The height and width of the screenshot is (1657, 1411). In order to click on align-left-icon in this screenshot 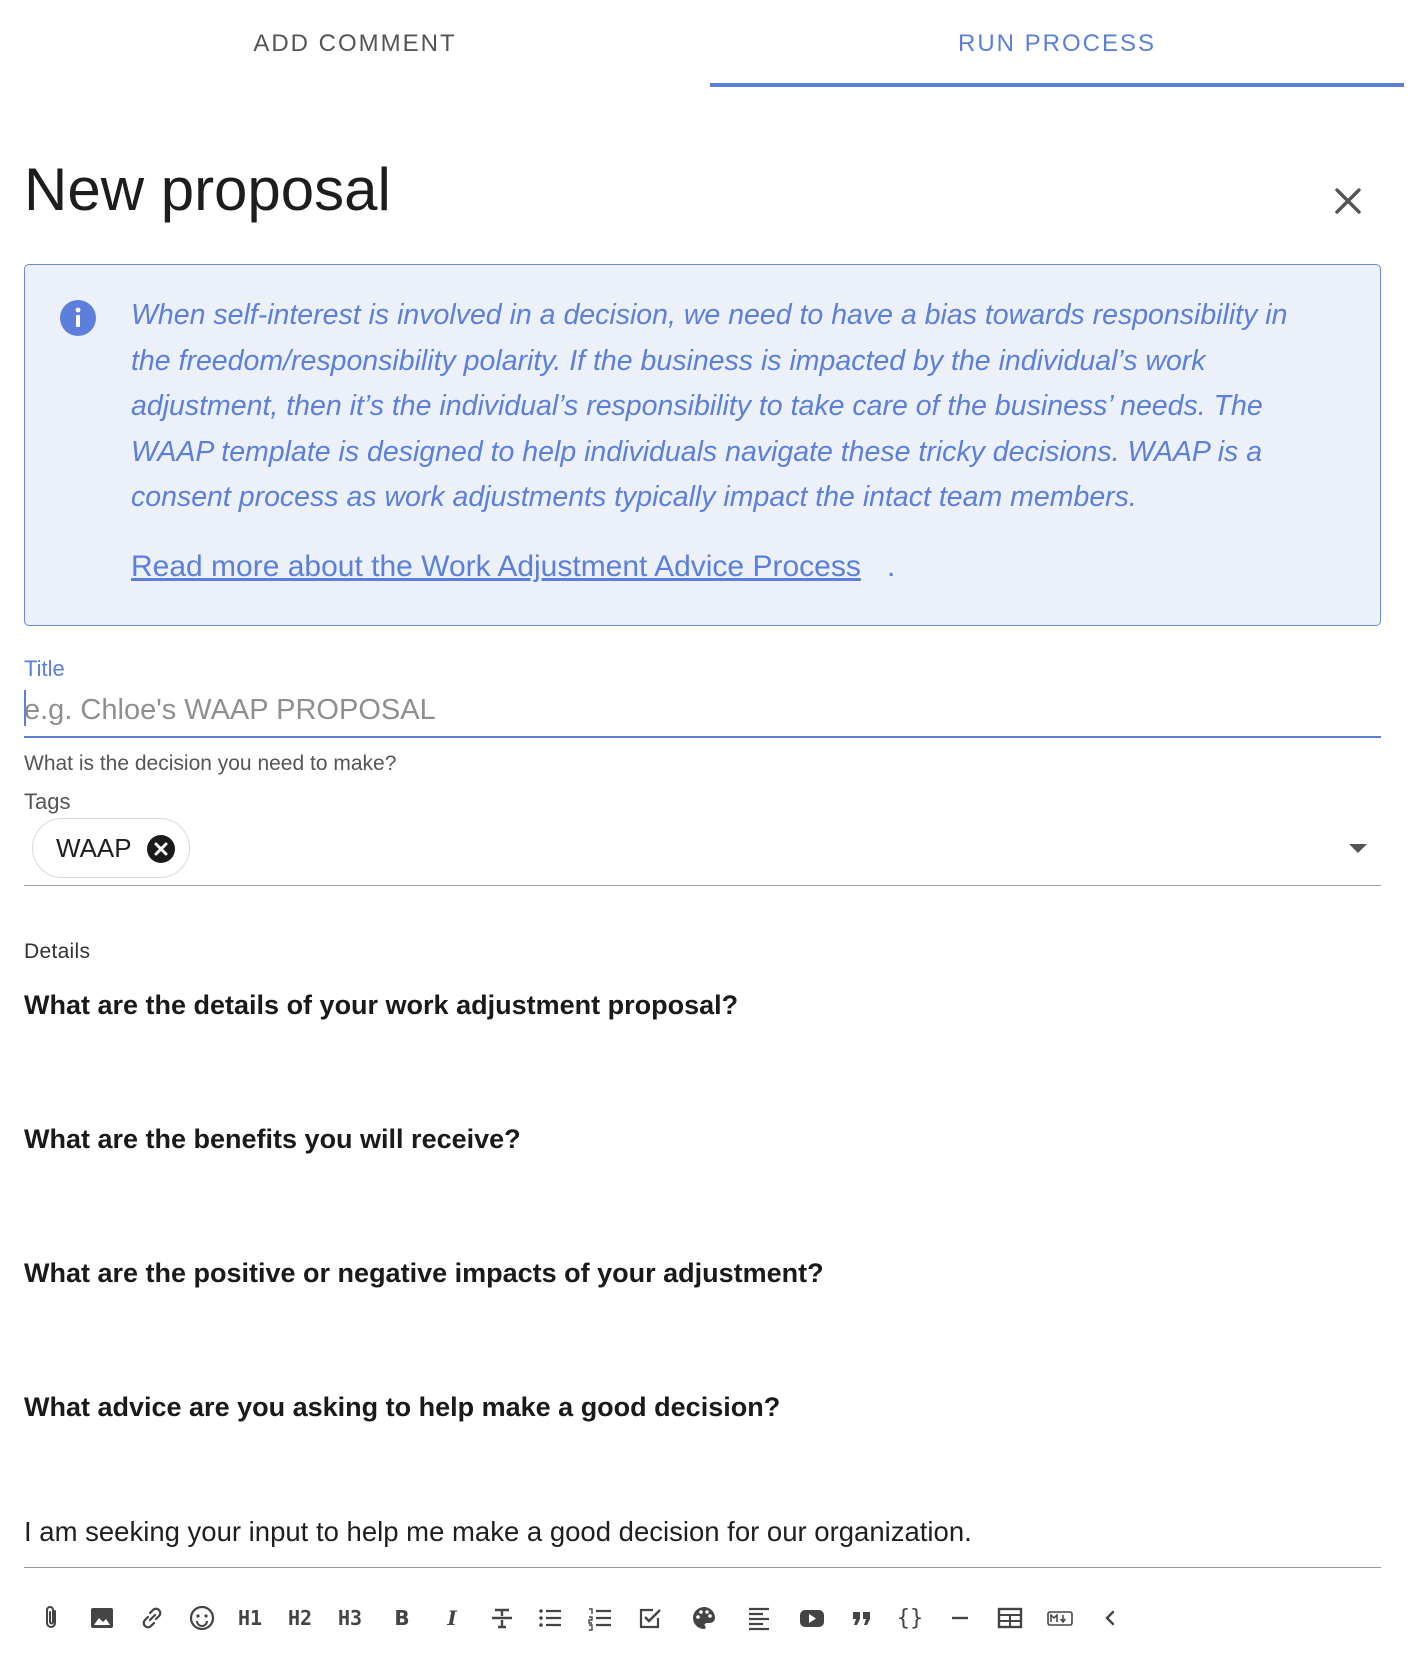, I will do `click(759, 1619)`.